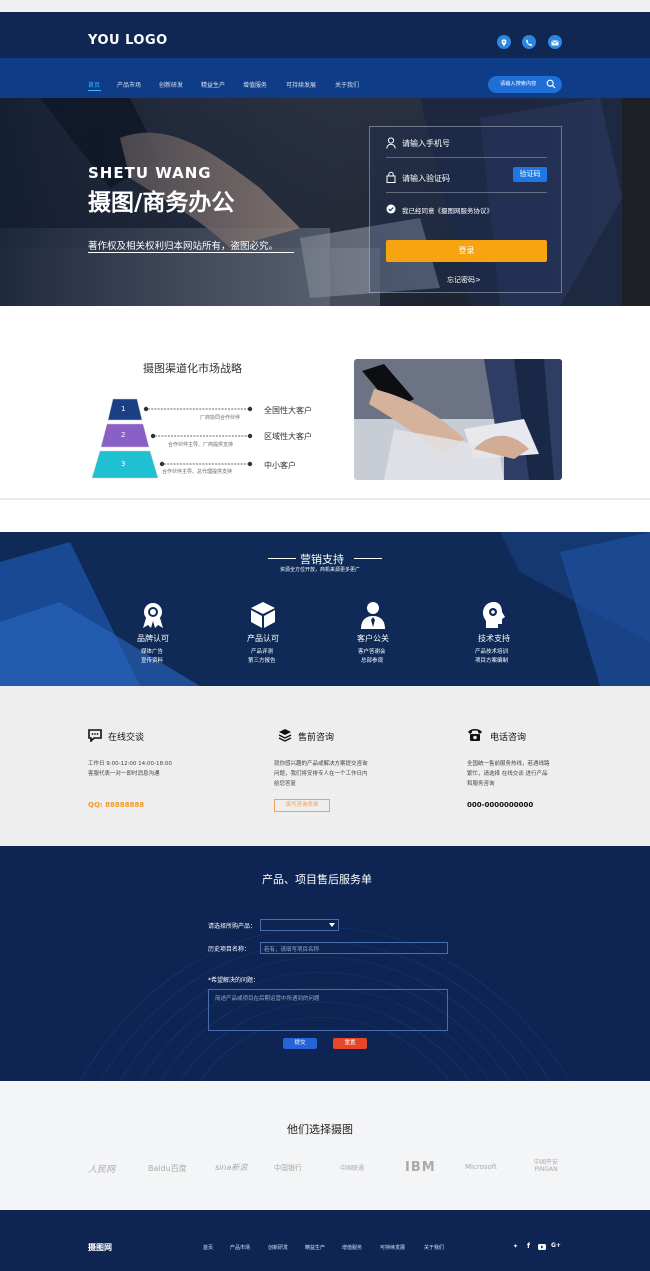  What do you see at coordinates (555, 42) in the screenshot?
I see `mail-icon` at bounding box center [555, 42].